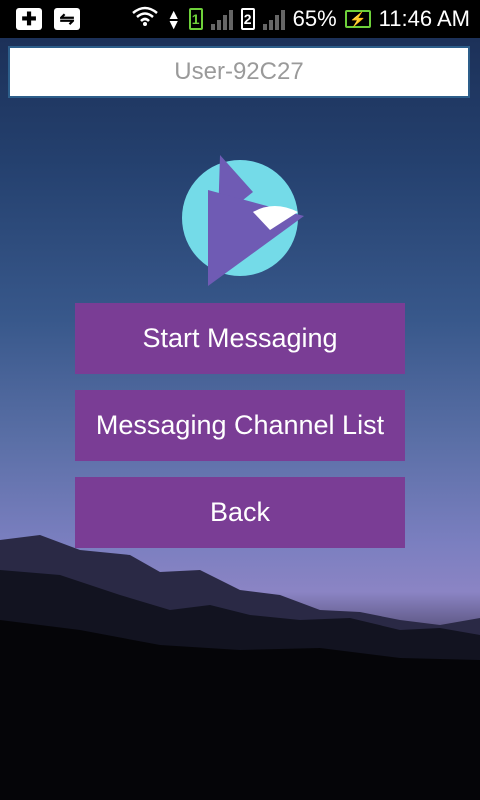 The width and height of the screenshot is (480, 800). I want to click on usb-icon: ⇋, so click(67, 19).